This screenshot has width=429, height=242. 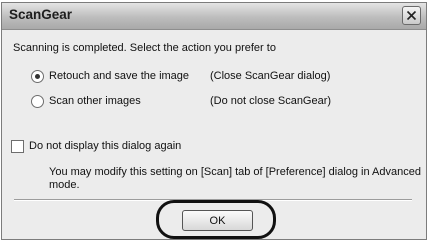 What do you see at coordinates (41, 14) in the screenshot?
I see `dialog-title: ScanGear` at bounding box center [41, 14].